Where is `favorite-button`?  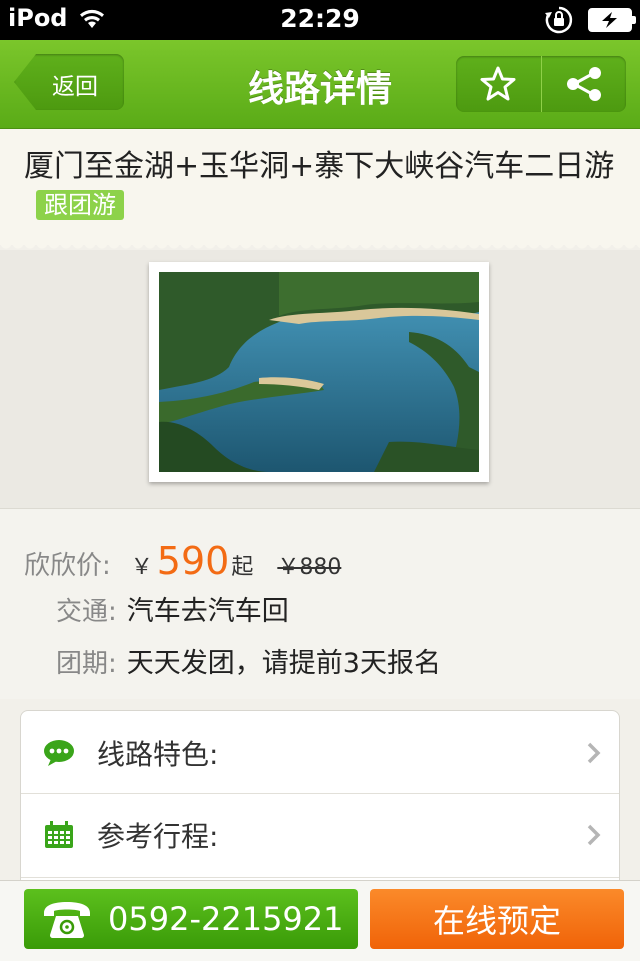 favorite-button is located at coordinates (498, 84).